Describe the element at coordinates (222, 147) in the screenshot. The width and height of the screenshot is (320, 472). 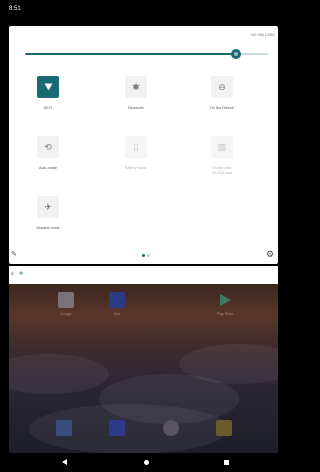
I see `mobile-data-icon: ▨` at that location.